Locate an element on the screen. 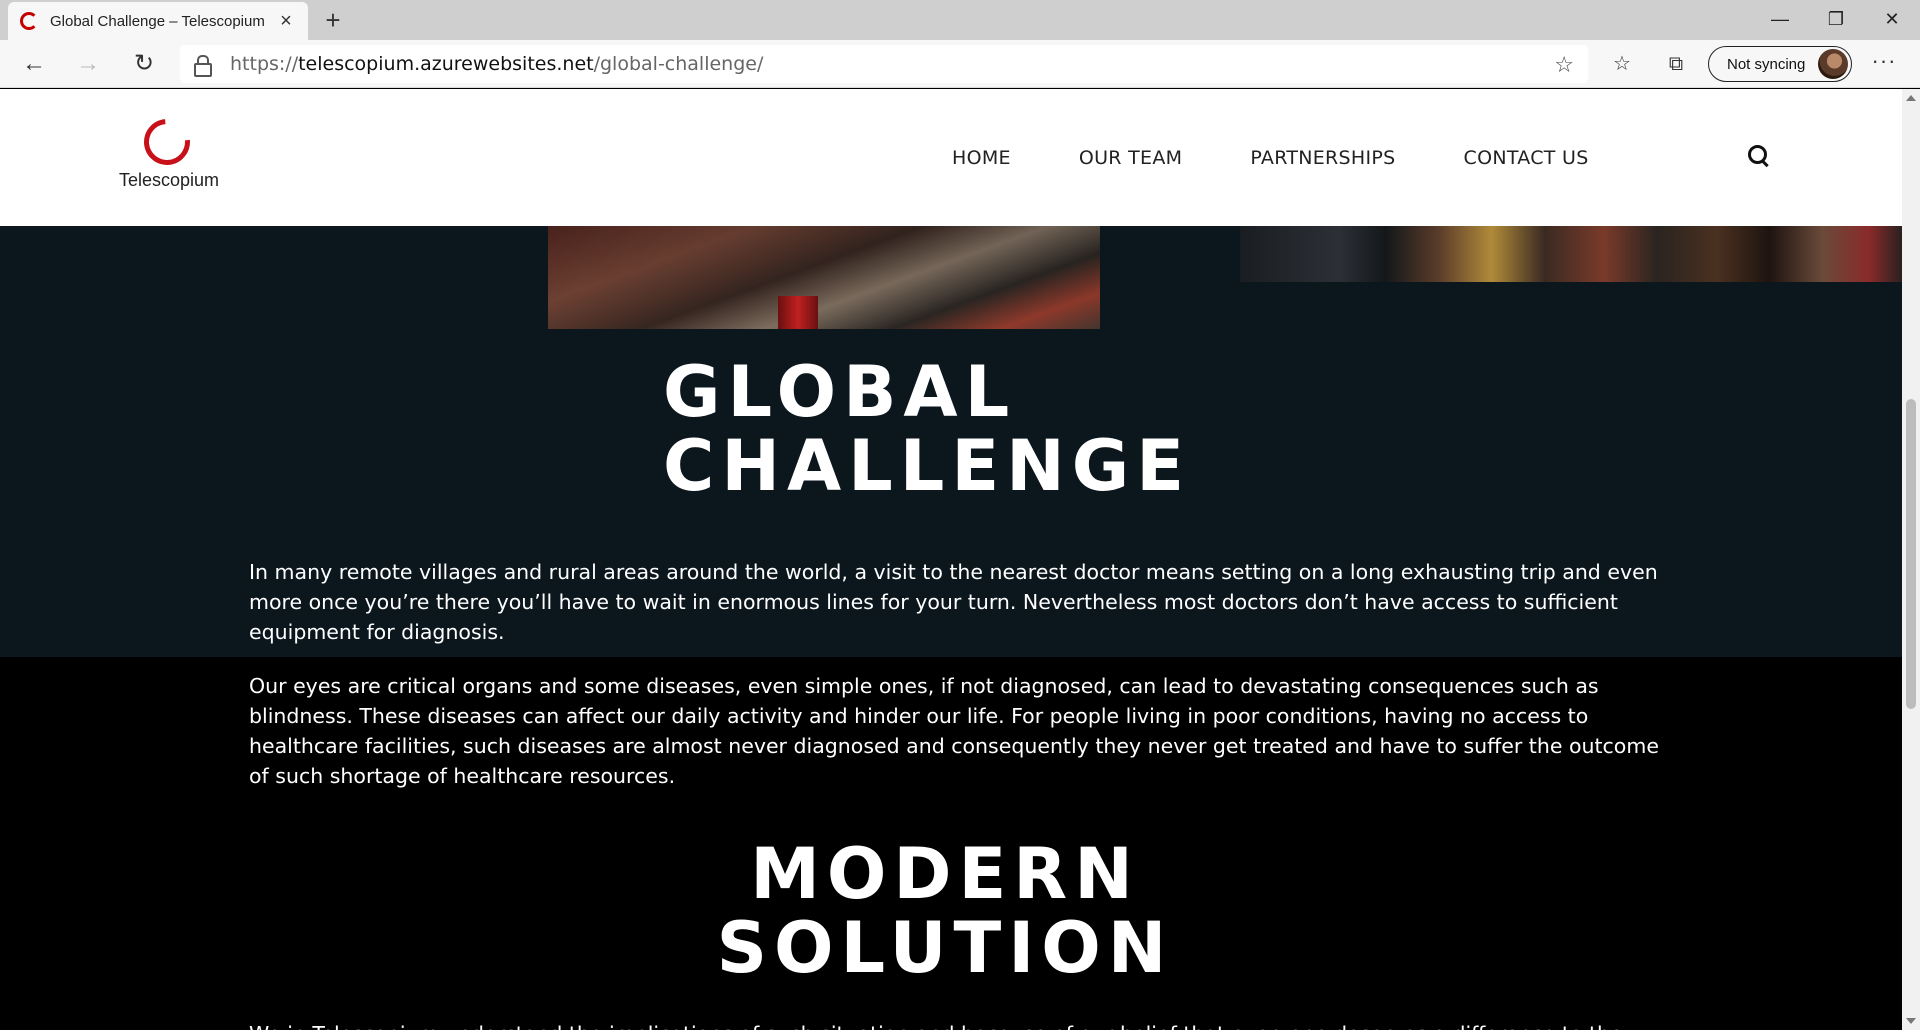 Image resolution: width=1920 pixels, height=1030 pixels. close-window-button: ✕ is located at coordinates (1892, 20).